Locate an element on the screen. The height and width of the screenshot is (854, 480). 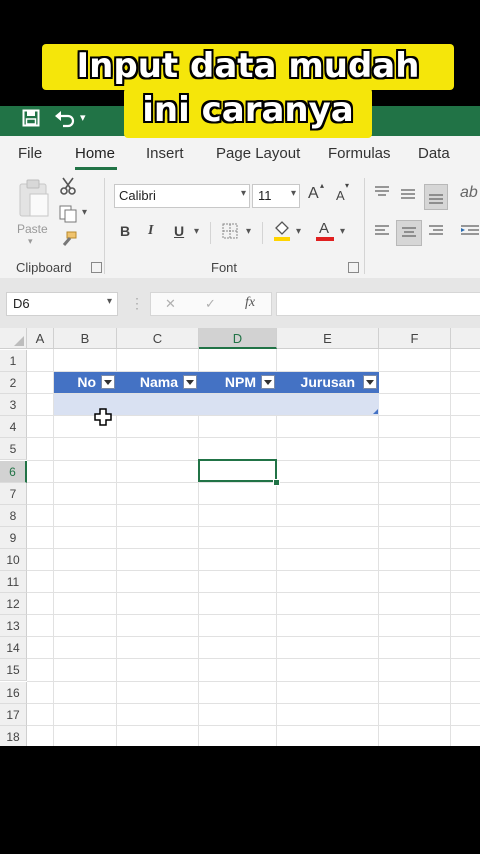
column-header-e: E is located at coordinates (328, 338).